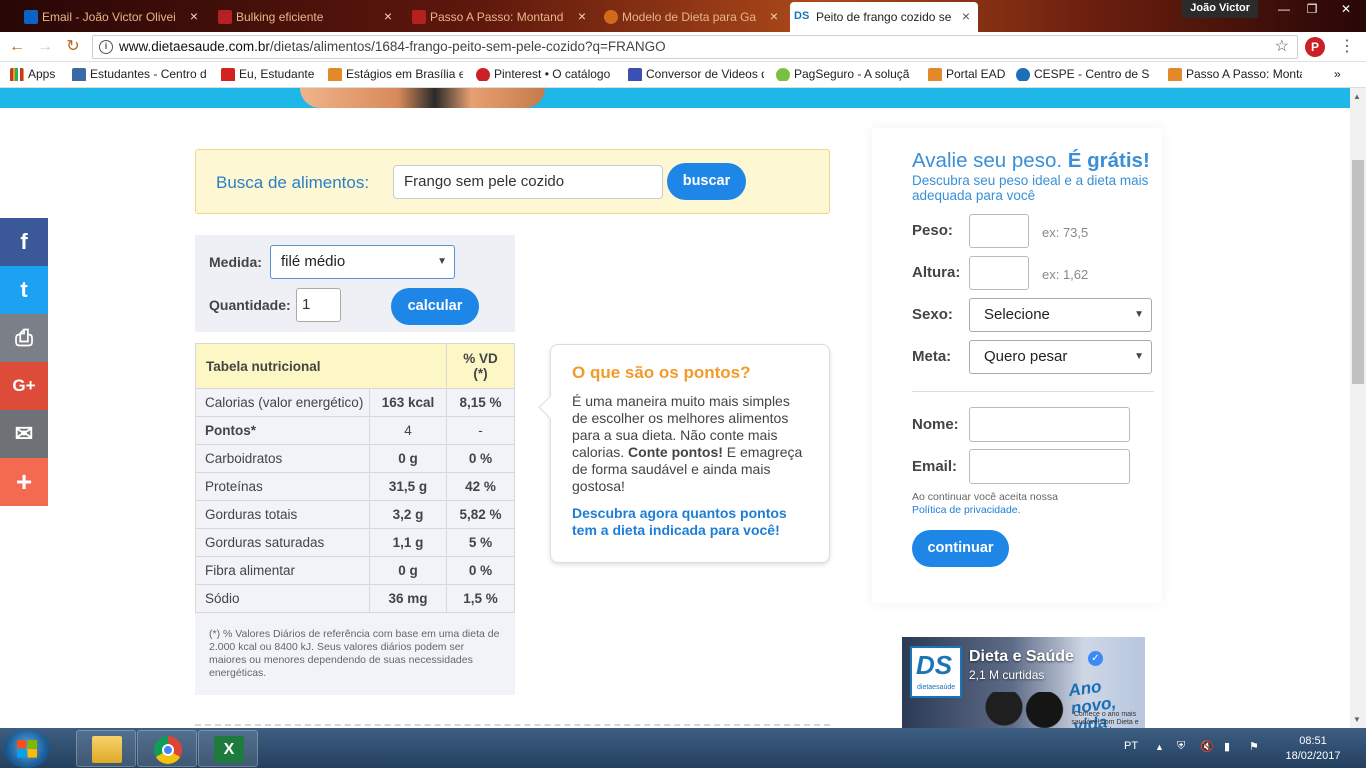  I want to click on bookmark-pinterest: Pinterest • O catálogo, so click(545, 74).